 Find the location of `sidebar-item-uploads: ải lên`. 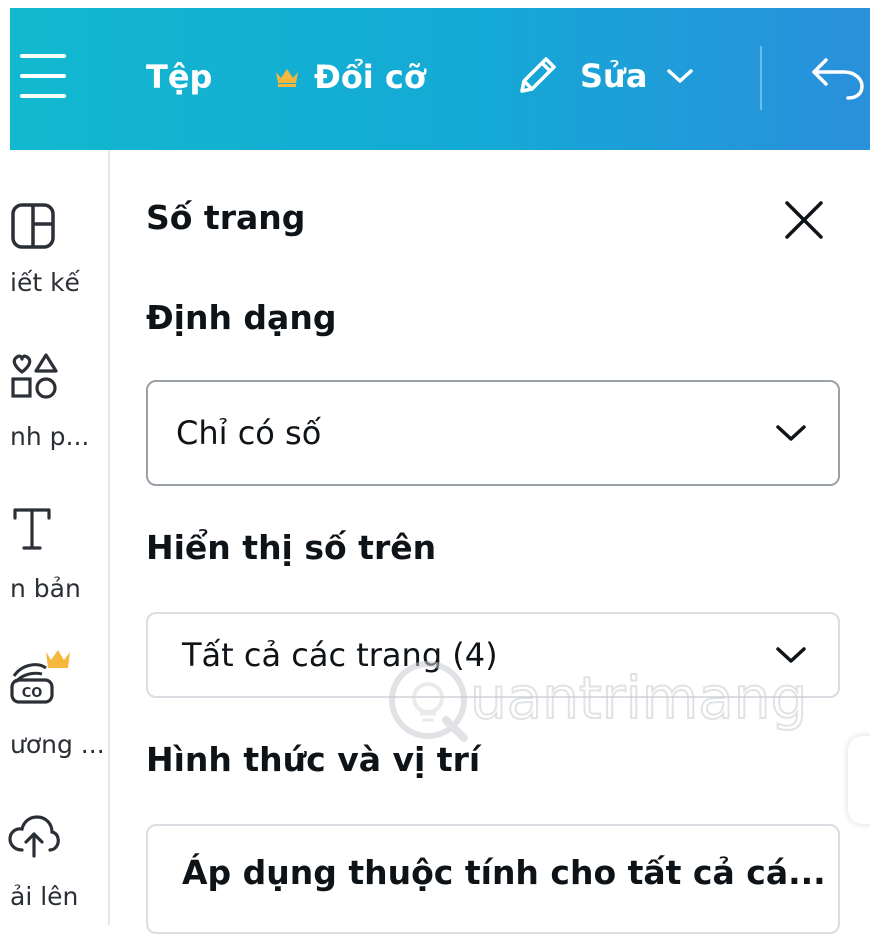

sidebar-item-uploads: ải lên is located at coordinates (54, 865).